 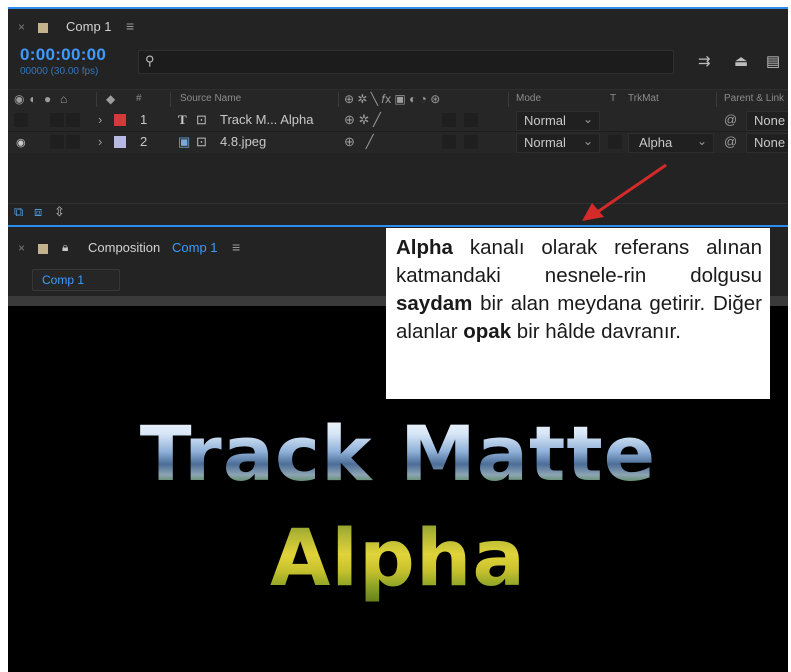 What do you see at coordinates (65, 247) in the screenshot?
I see `lock-icon: 🔒︎` at bounding box center [65, 247].